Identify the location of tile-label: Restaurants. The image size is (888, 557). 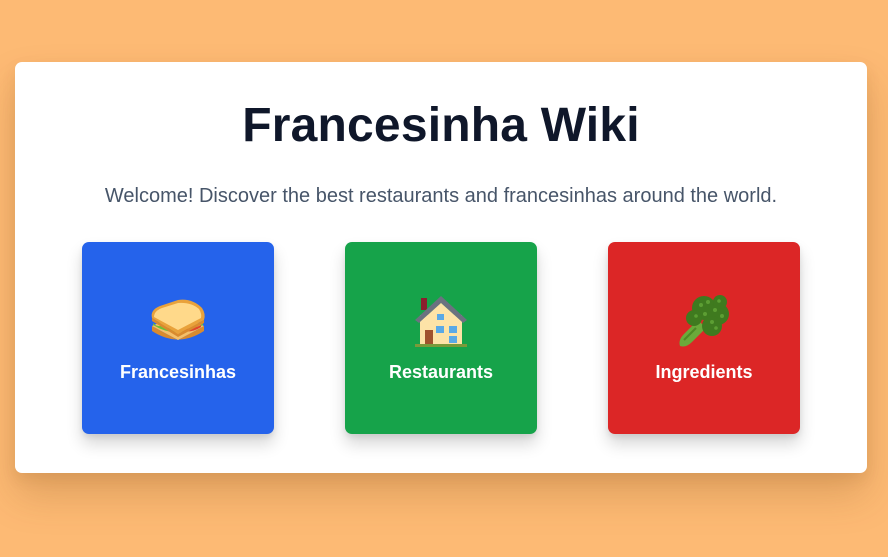
(441, 372).